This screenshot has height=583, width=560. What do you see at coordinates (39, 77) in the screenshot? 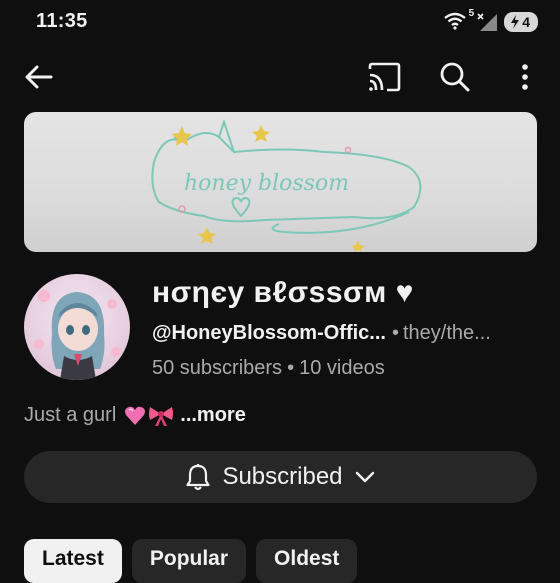
I see `back-arrow-icon` at bounding box center [39, 77].